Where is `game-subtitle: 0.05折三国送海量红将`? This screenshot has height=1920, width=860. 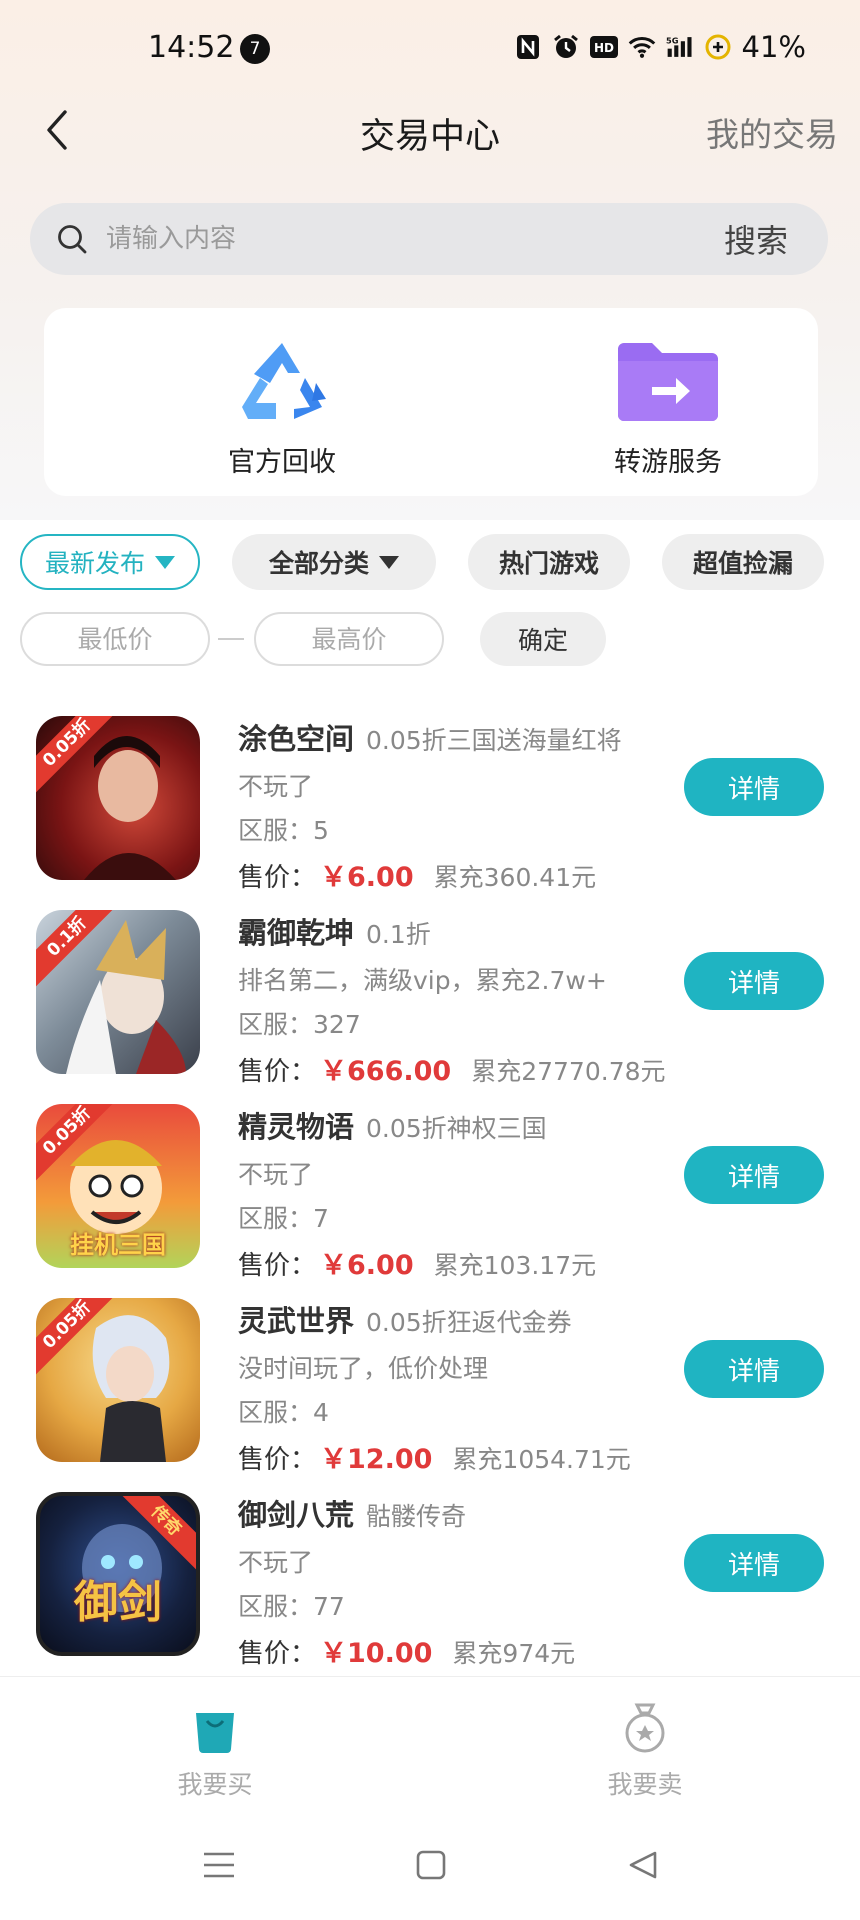
game-subtitle: 0.05折三国送海量红将 is located at coordinates (494, 740).